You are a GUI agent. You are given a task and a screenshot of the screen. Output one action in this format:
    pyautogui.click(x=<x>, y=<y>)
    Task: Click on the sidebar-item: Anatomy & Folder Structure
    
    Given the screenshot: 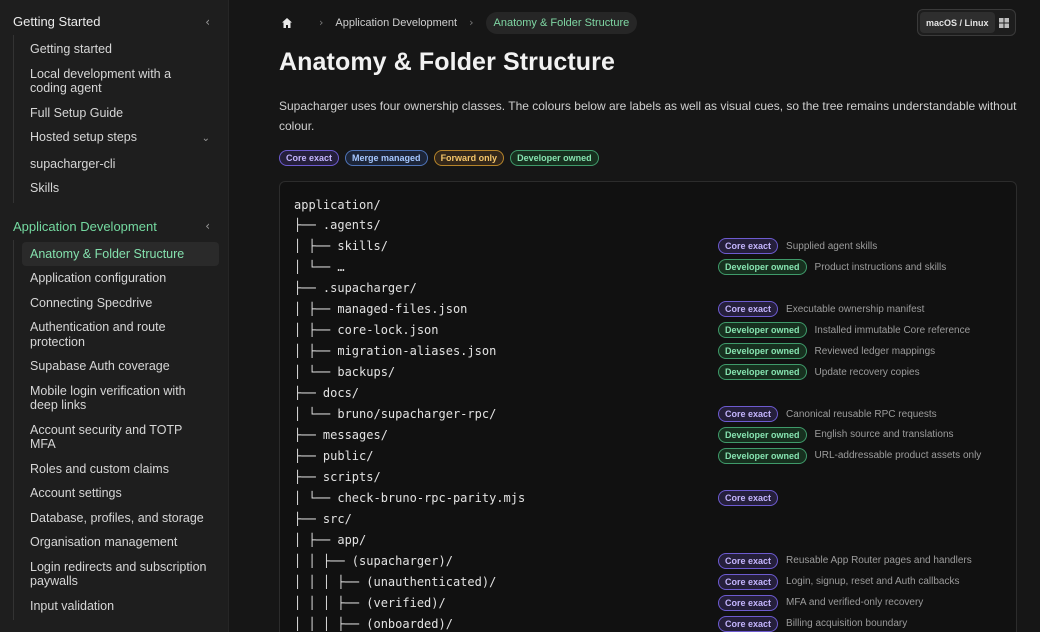 What is the action you would take?
    pyautogui.click(x=120, y=253)
    